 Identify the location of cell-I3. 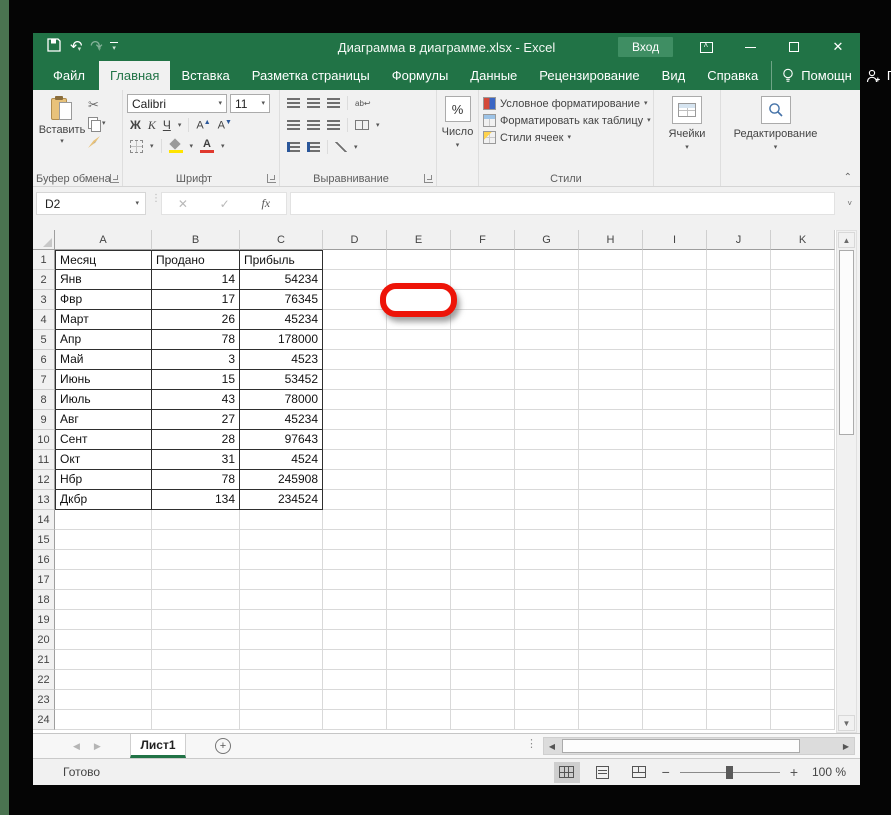
(675, 300).